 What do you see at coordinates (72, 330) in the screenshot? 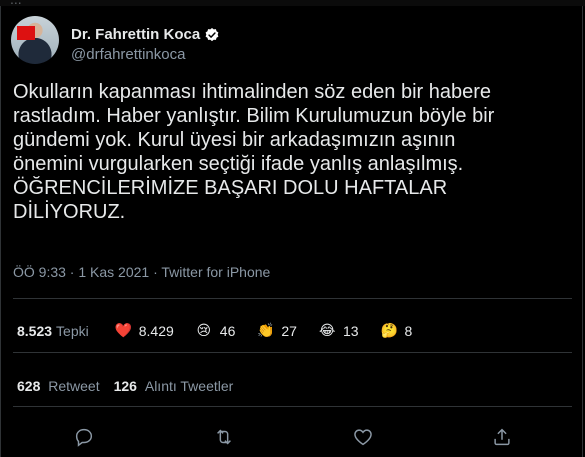
I see `reactions-total-label: Tepki` at bounding box center [72, 330].